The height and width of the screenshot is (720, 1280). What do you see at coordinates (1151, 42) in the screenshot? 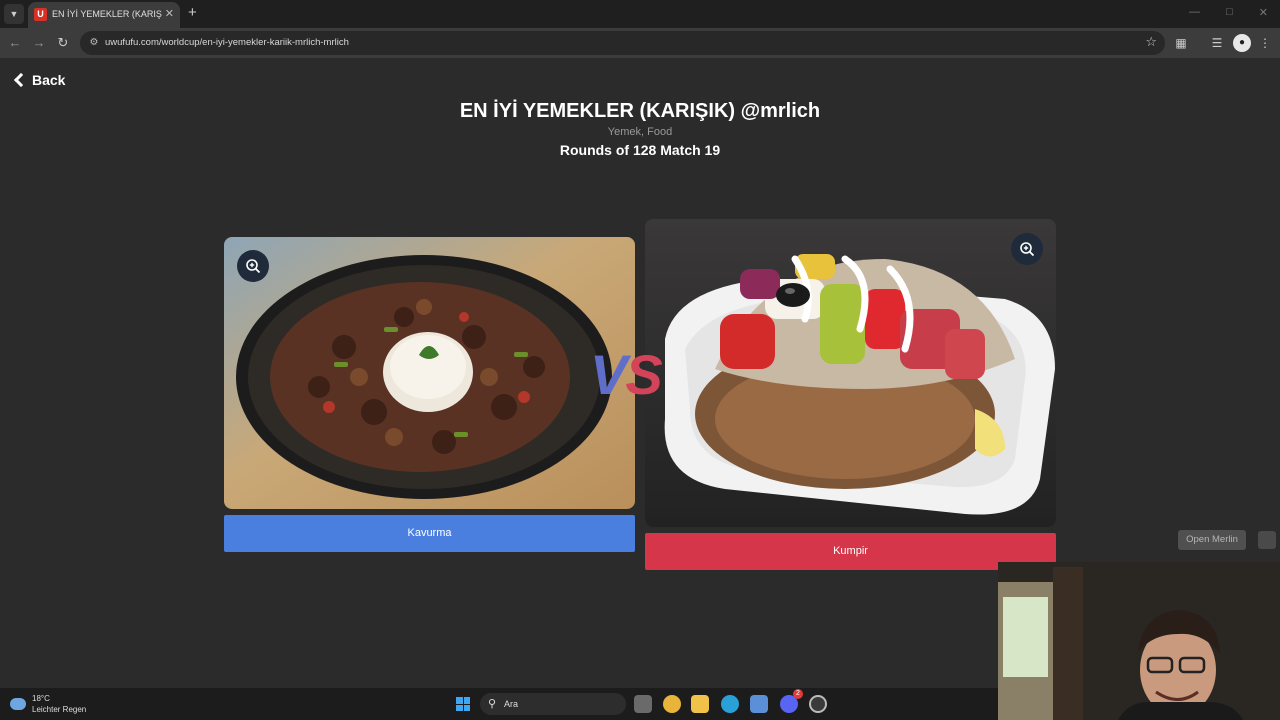
I see `star-icon: ☆` at bounding box center [1151, 42].